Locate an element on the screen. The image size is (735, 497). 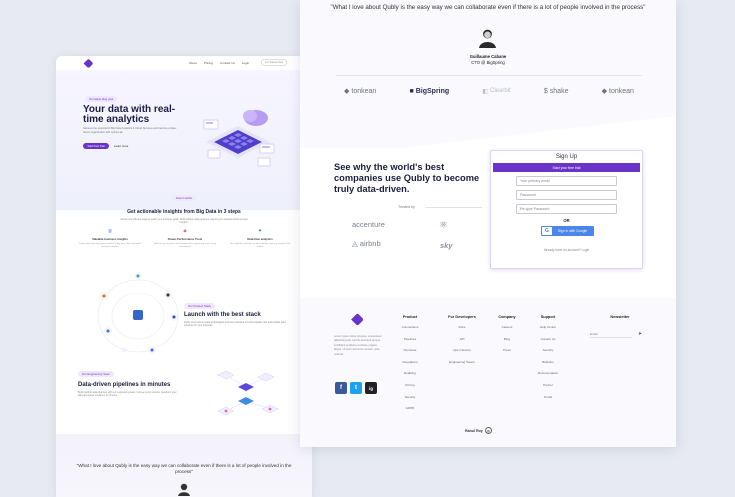
footer-column-title: Company is located at coordinates (507, 317).